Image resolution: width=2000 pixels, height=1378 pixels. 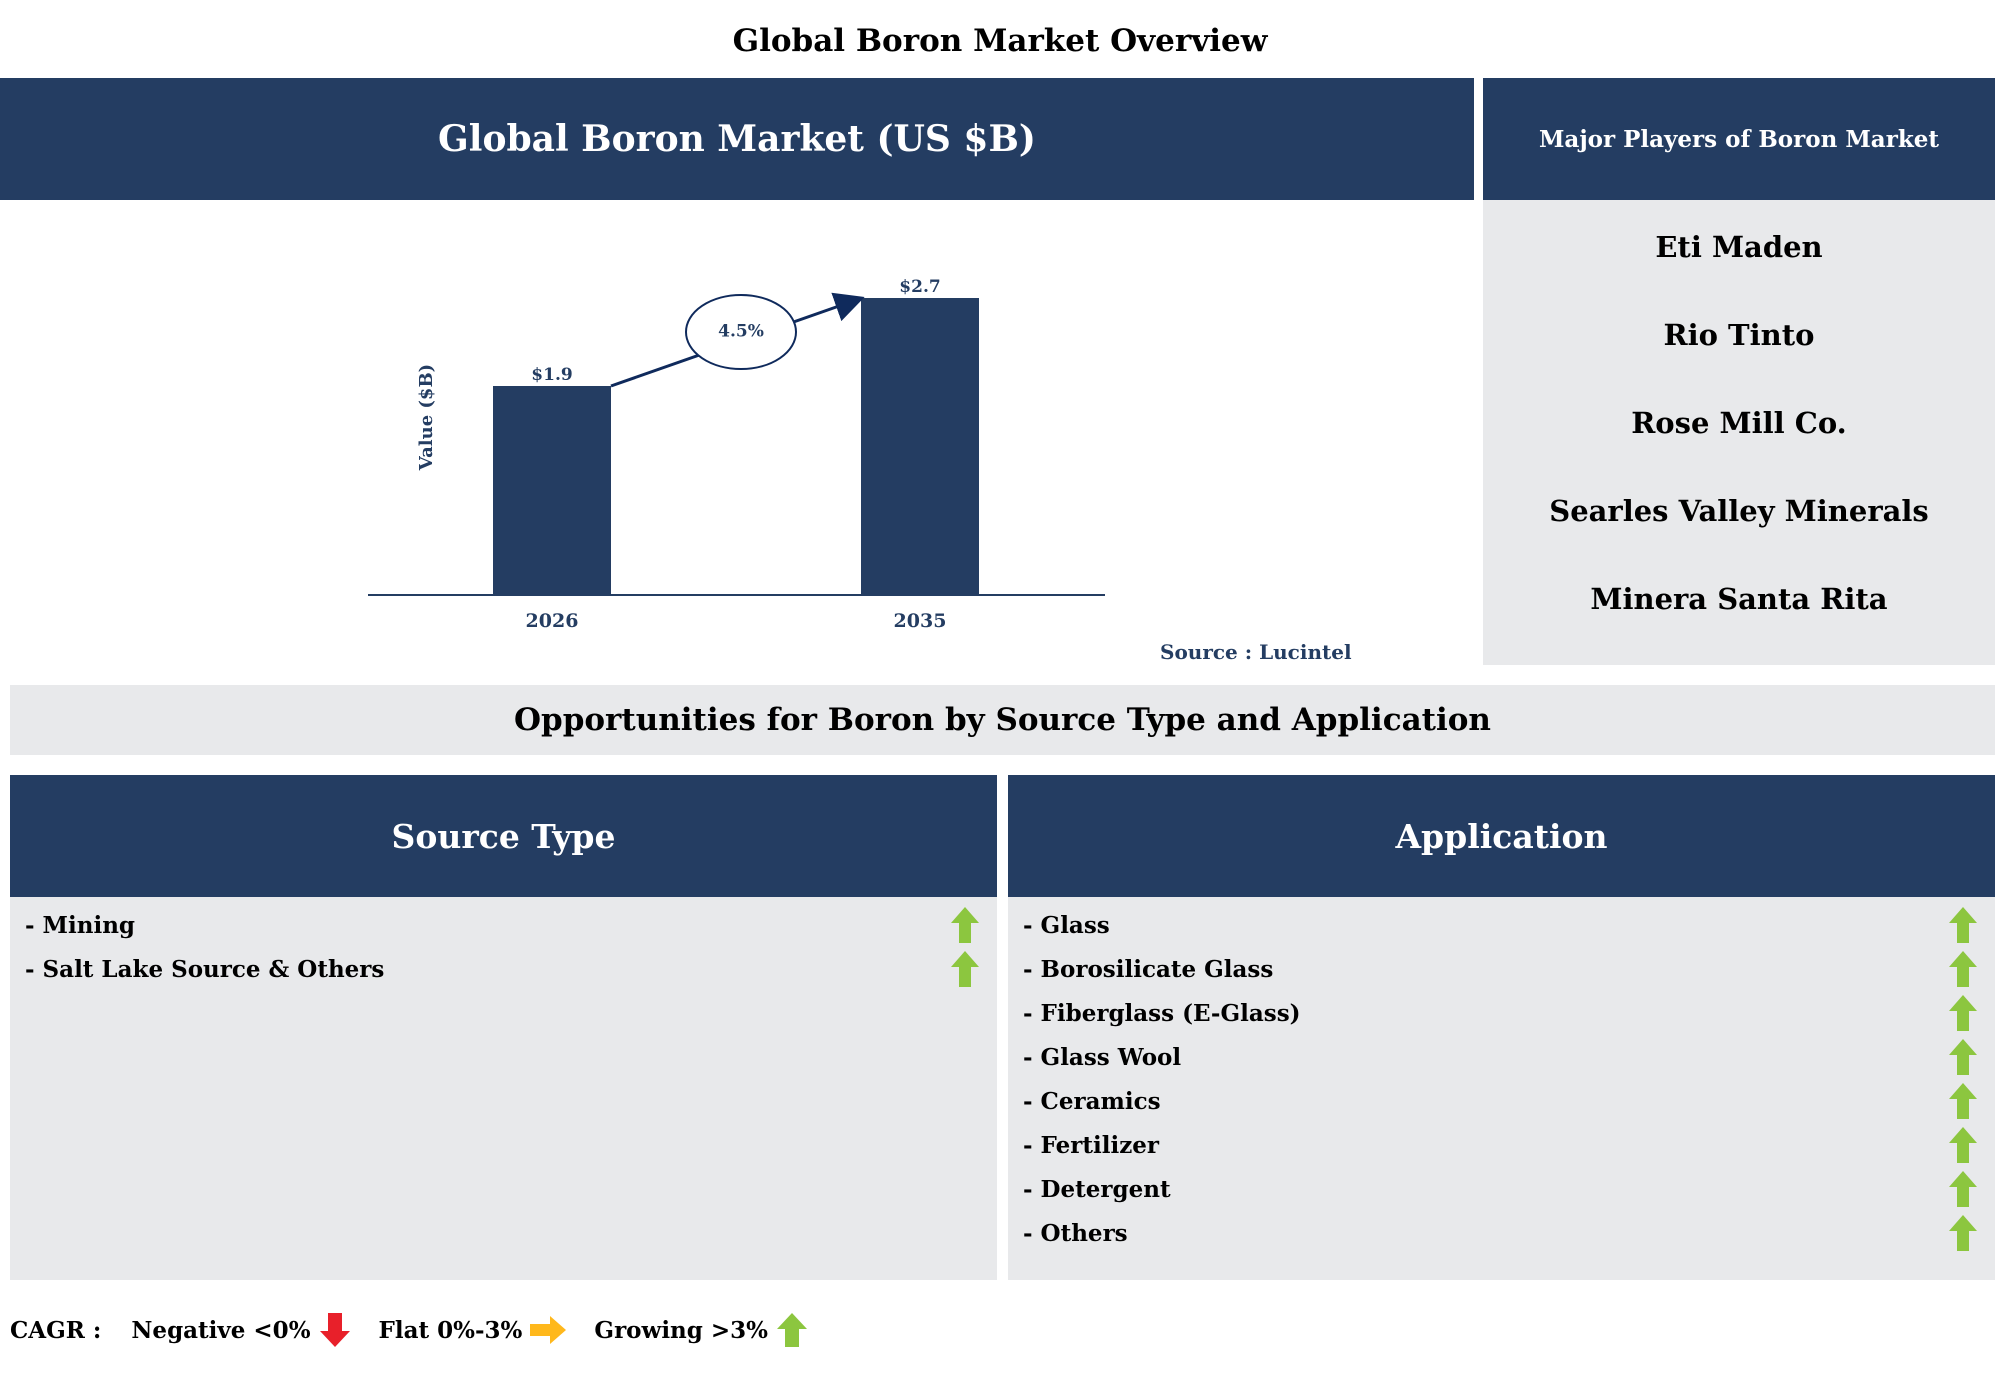 What do you see at coordinates (1500, 969) in the screenshot?
I see `list-item: - Borosilicate Glass` at bounding box center [1500, 969].